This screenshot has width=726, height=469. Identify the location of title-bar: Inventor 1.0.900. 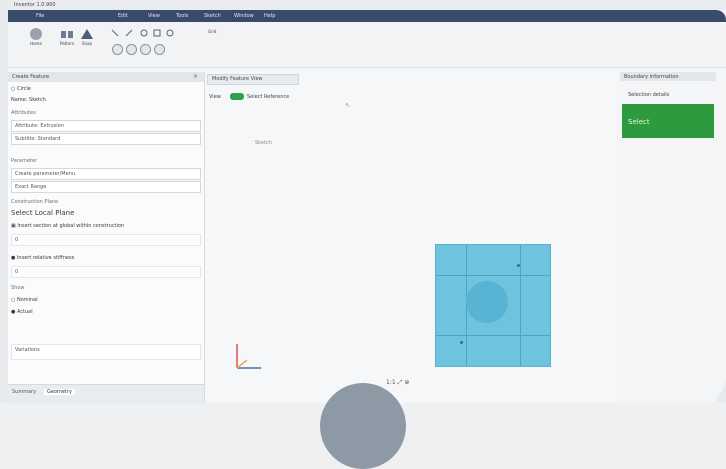
(367, 5).